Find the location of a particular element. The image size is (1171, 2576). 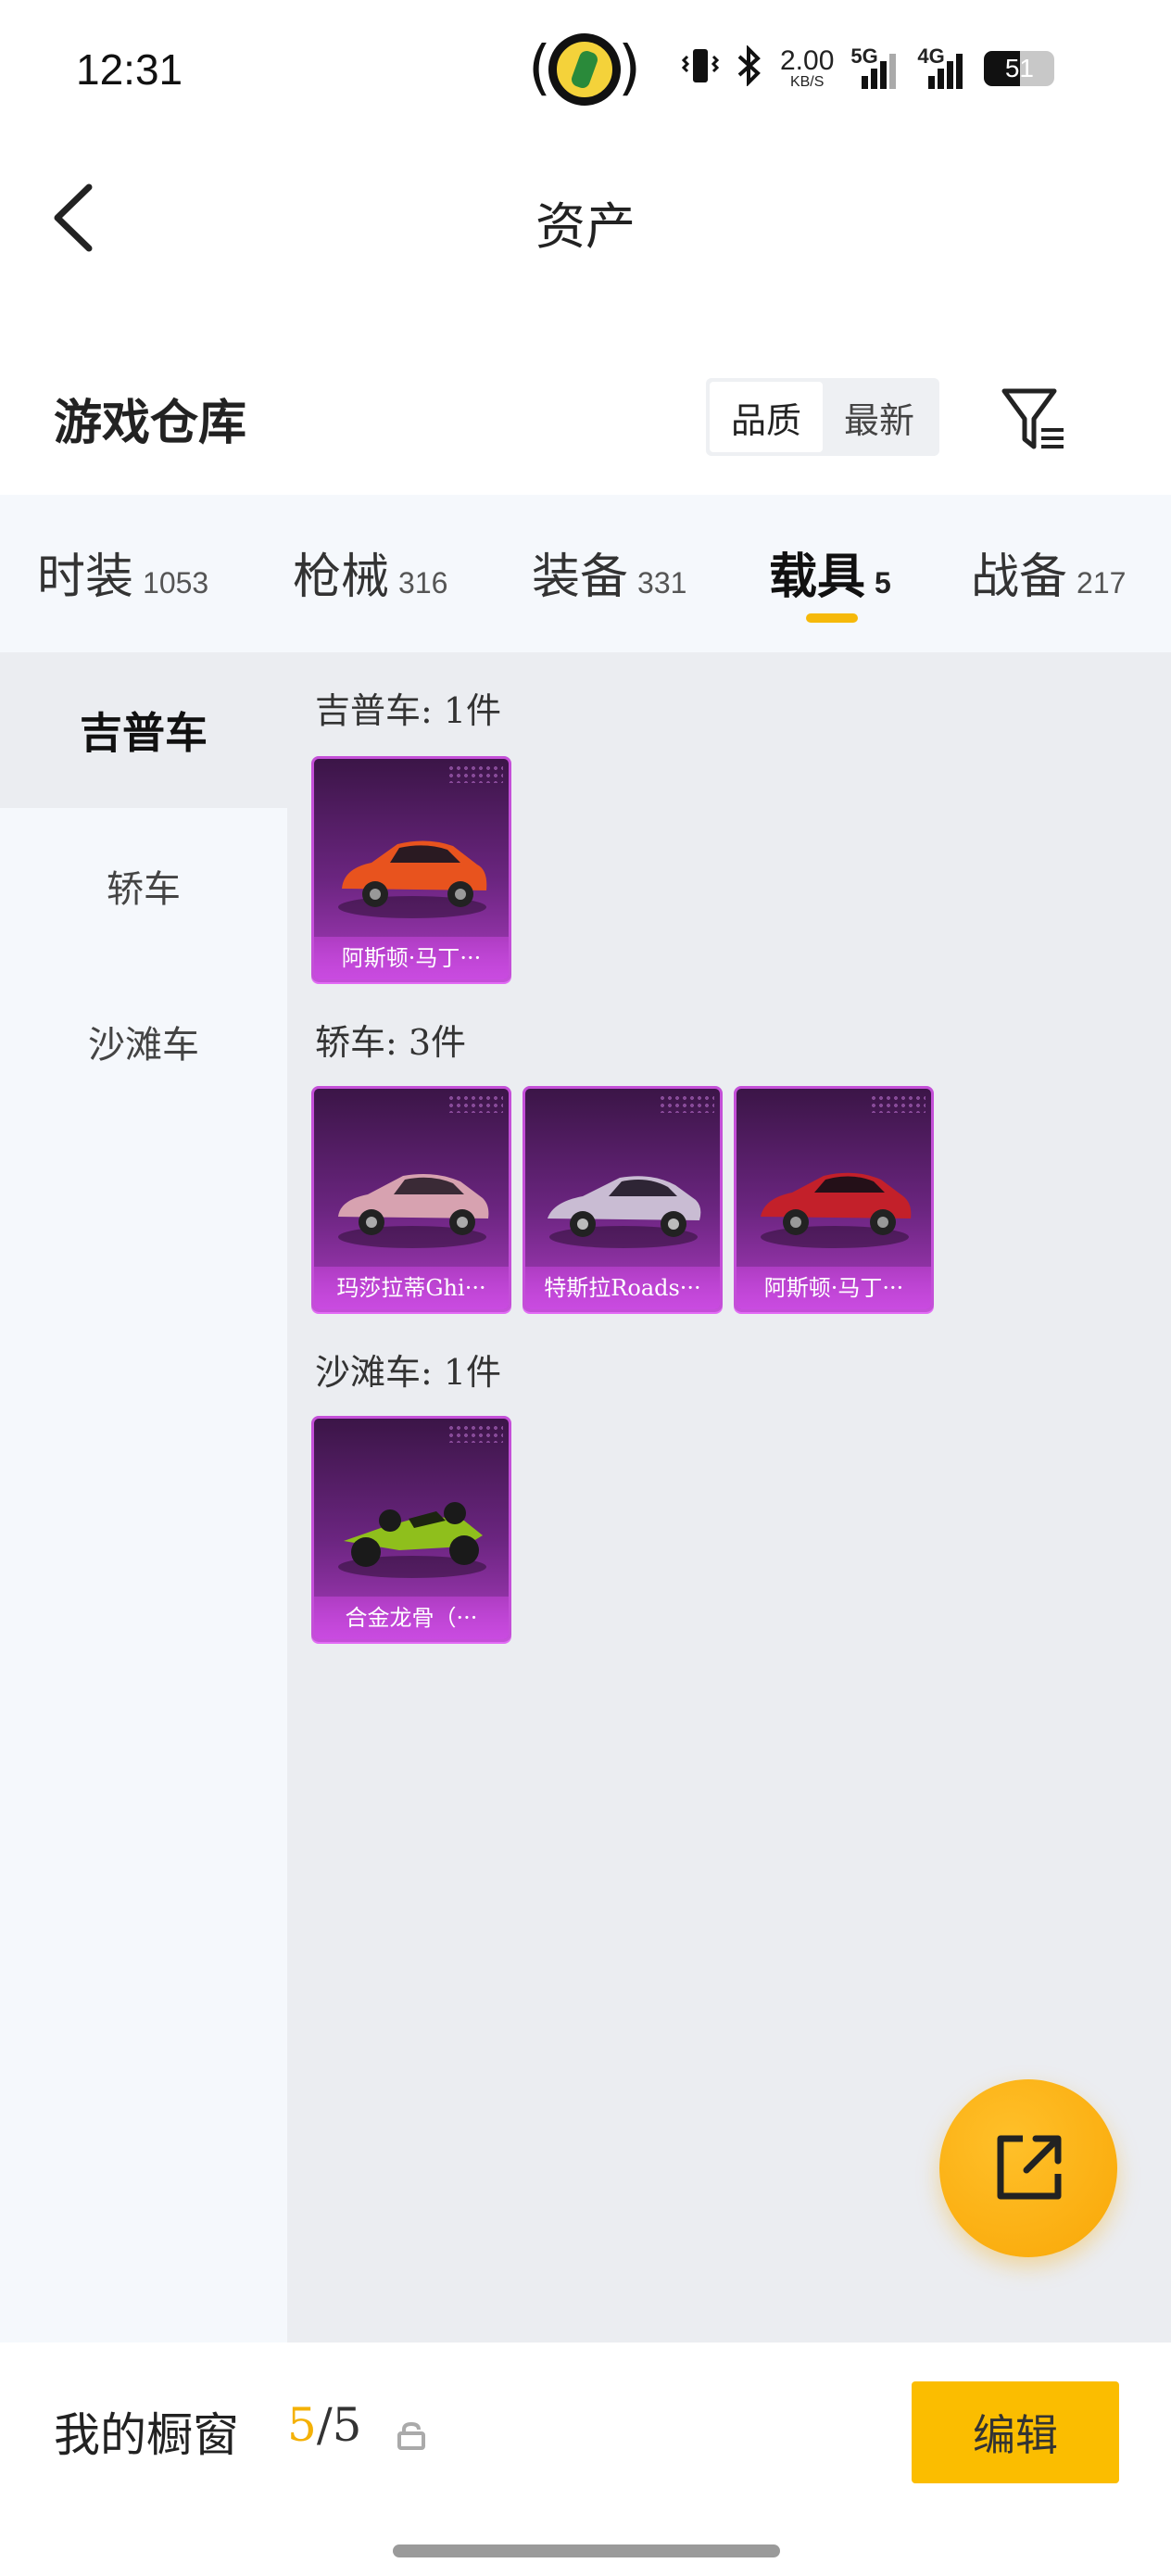

signal-5g-icon: 5G is located at coordinates (875, 66).